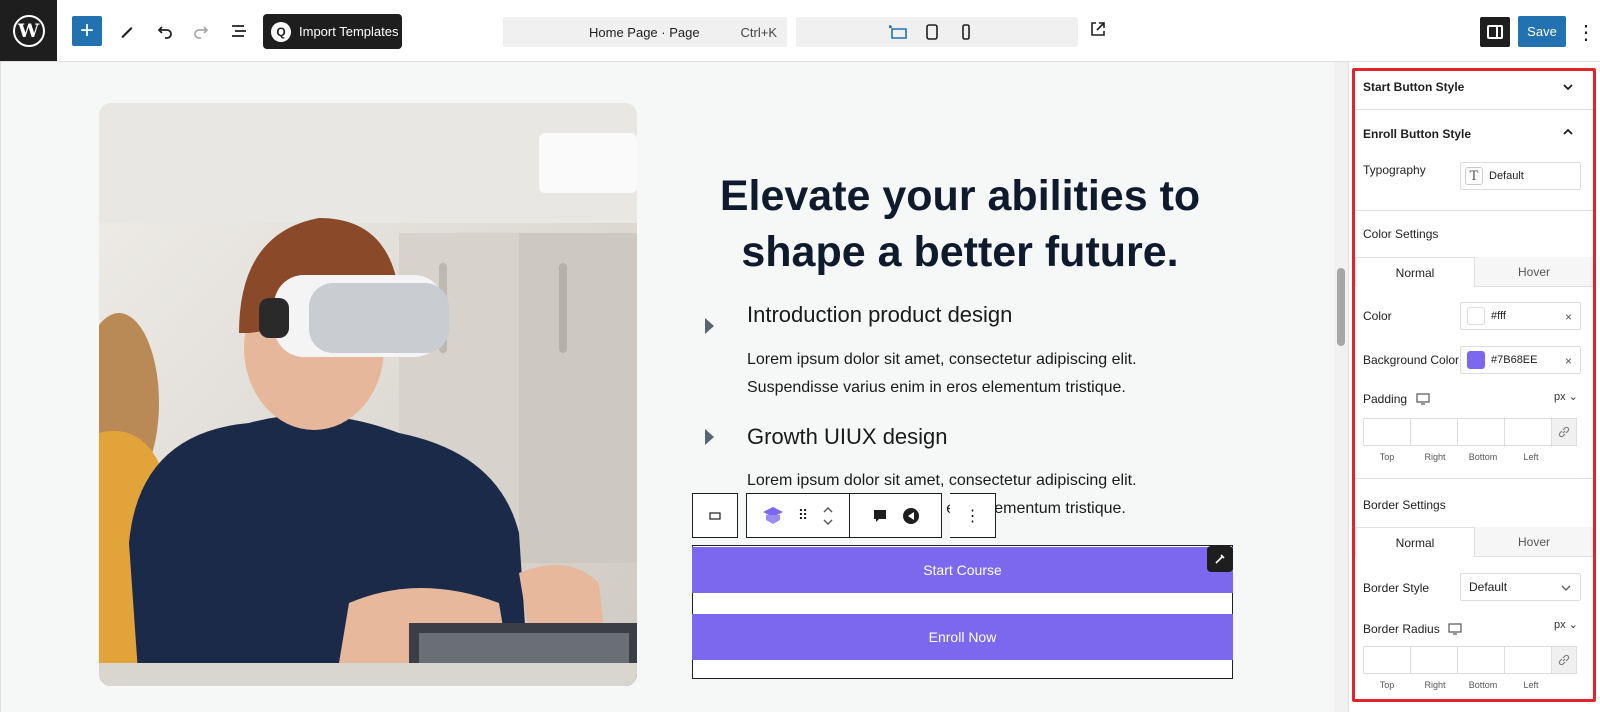  What do you see at coordinates (1377, 316) in the screenshot?
I see `color-label: Color` at bounding box center [1377, 316].